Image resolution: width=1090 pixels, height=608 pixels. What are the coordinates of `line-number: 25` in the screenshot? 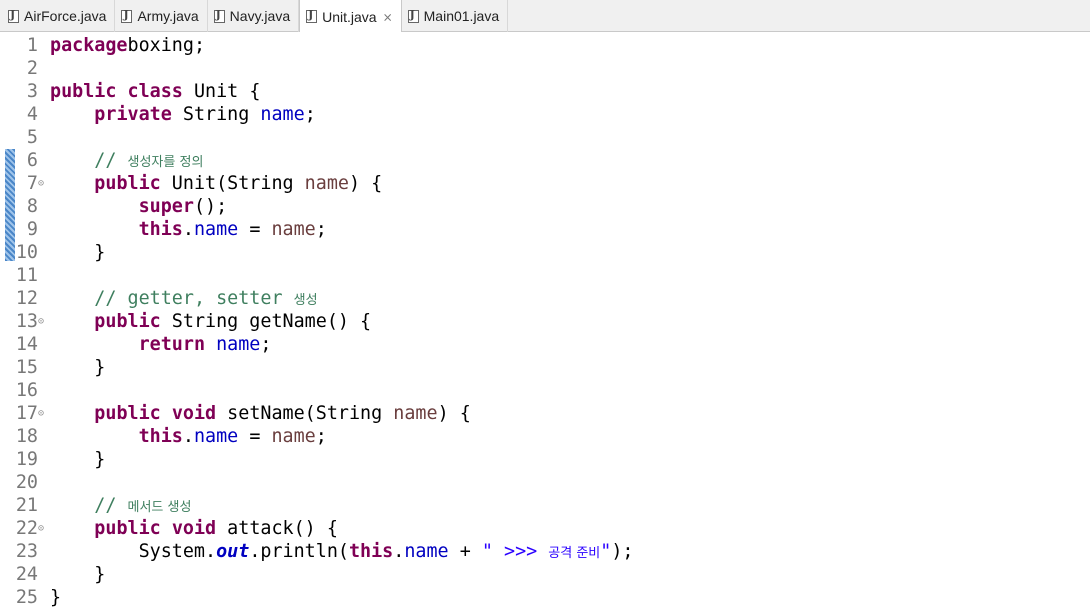 It's located at (26, 597).